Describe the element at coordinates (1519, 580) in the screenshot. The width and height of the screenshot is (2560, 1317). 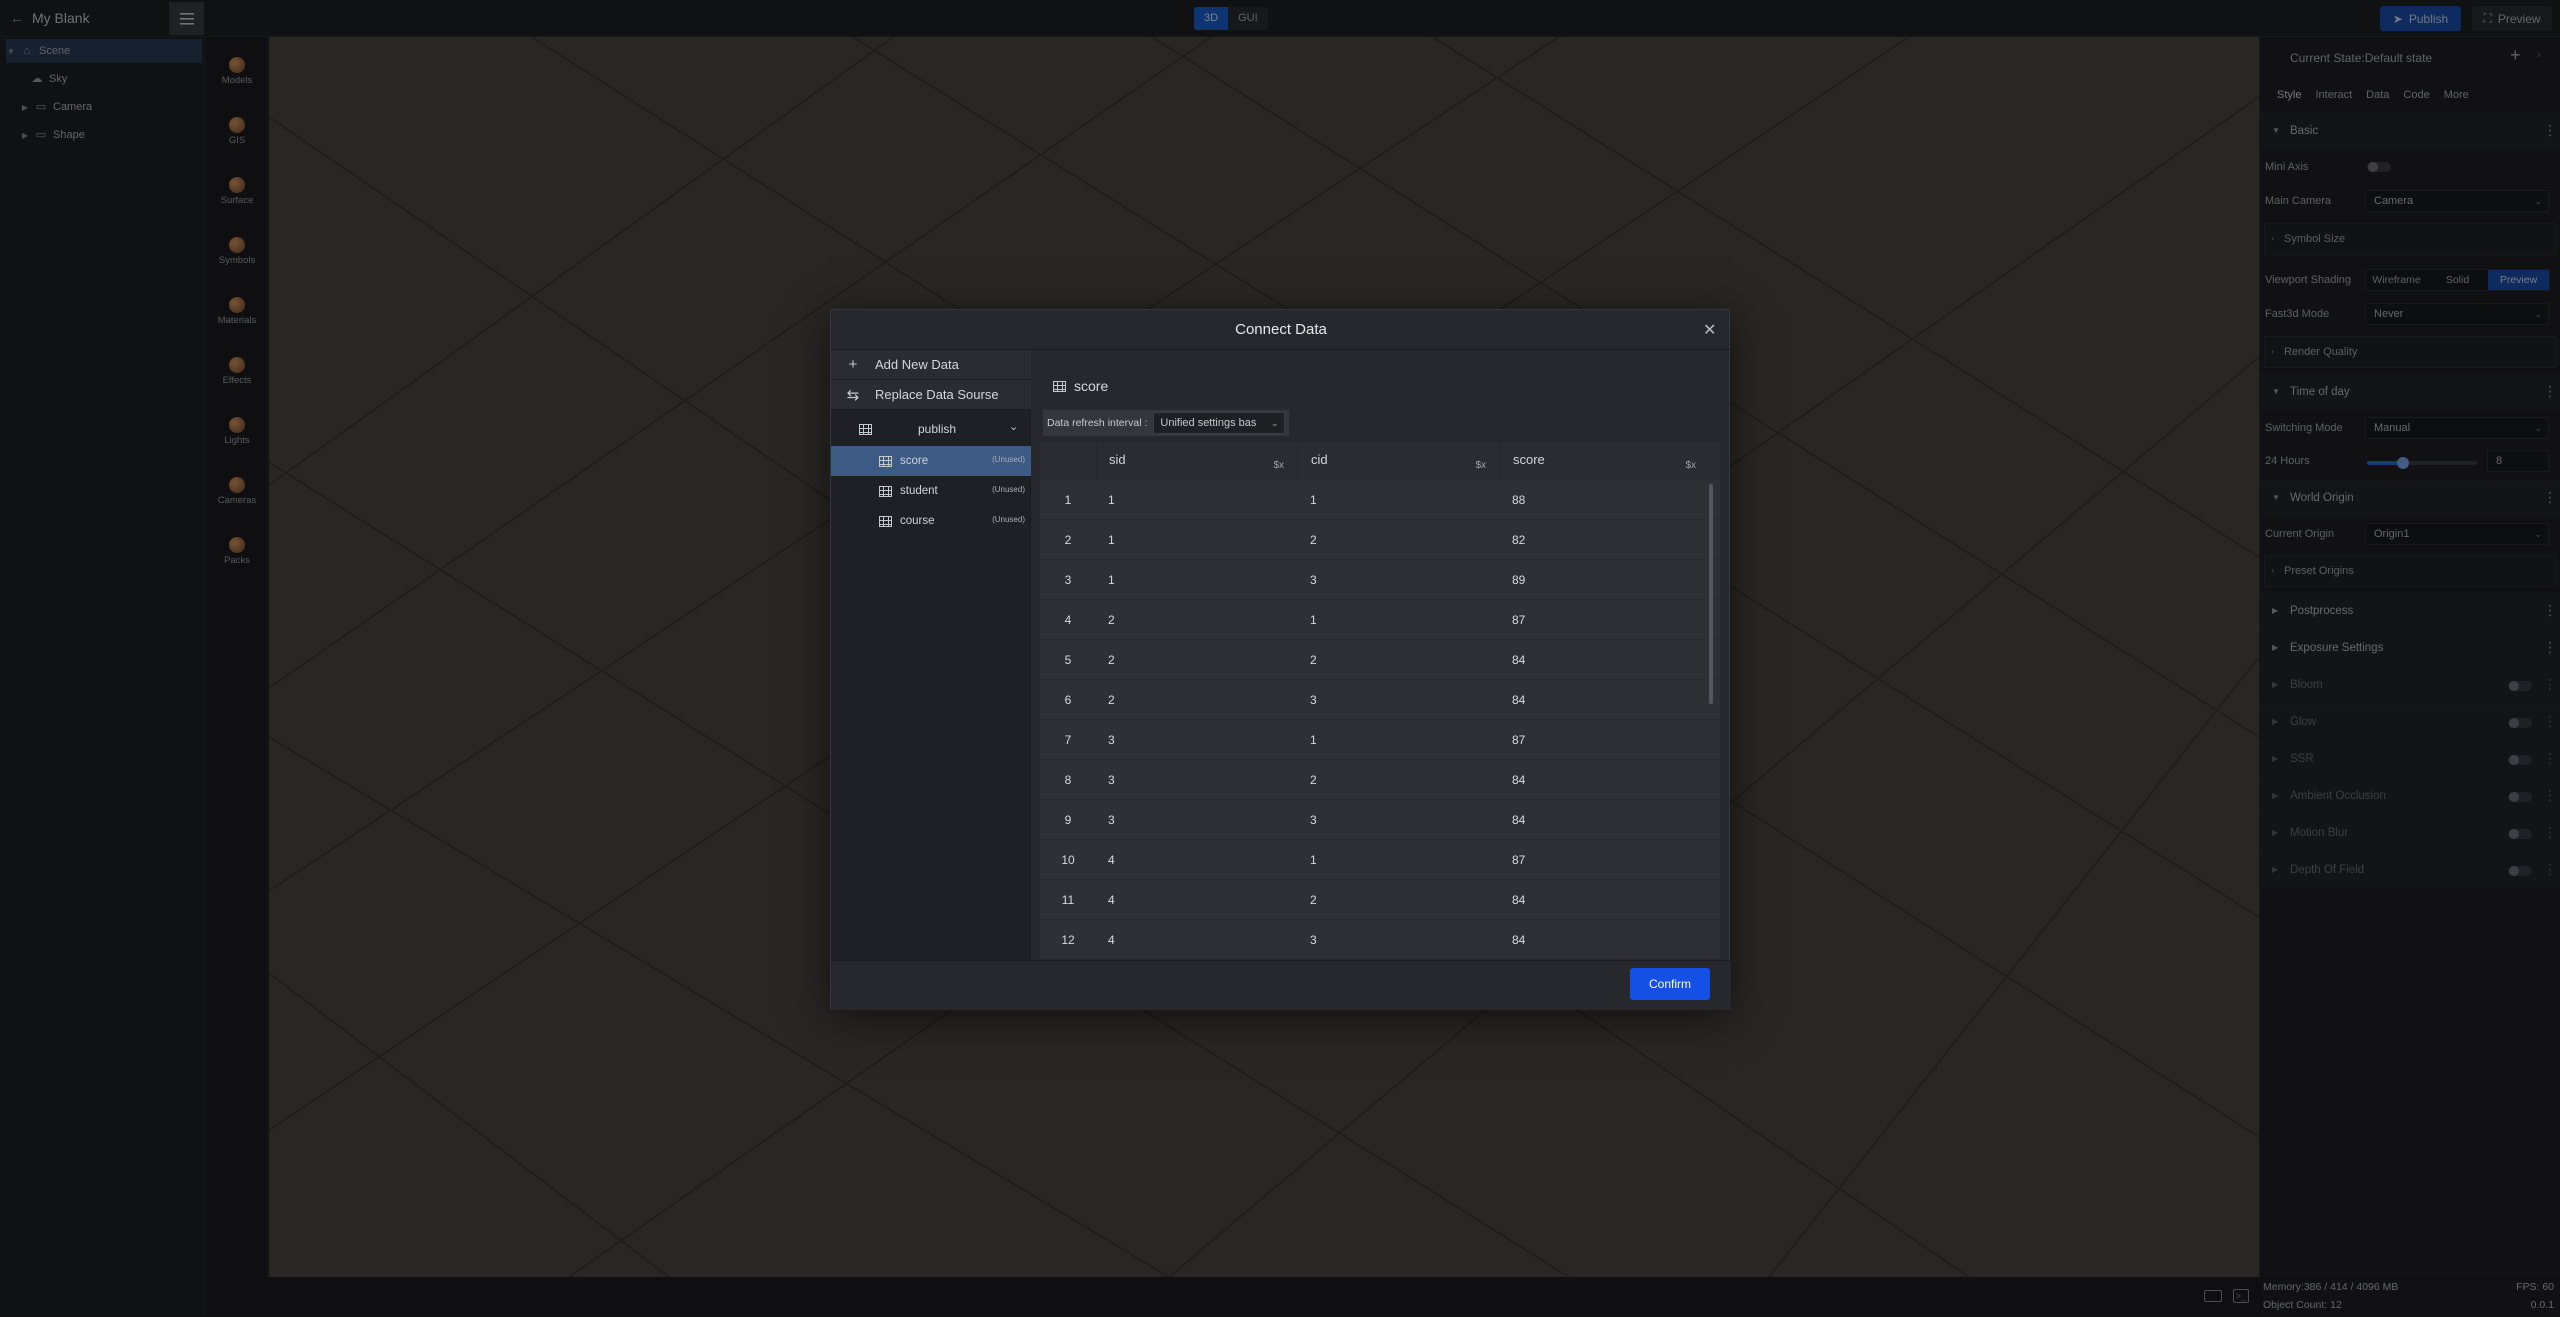
I see `table-cell: 89` at that location.